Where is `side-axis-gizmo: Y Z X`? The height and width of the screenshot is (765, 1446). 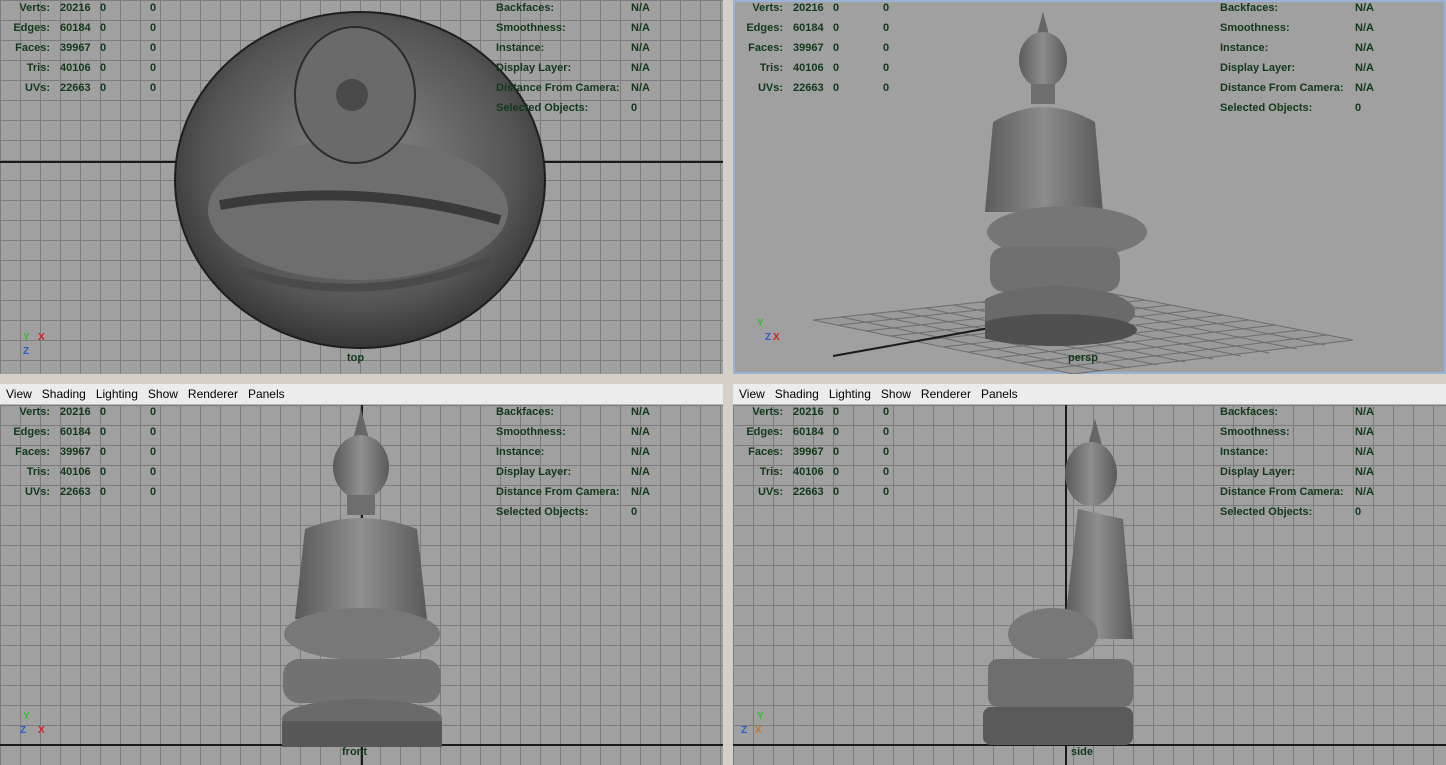
side-axis-gizmo: Y Z X is located at coordinates (761, 726).